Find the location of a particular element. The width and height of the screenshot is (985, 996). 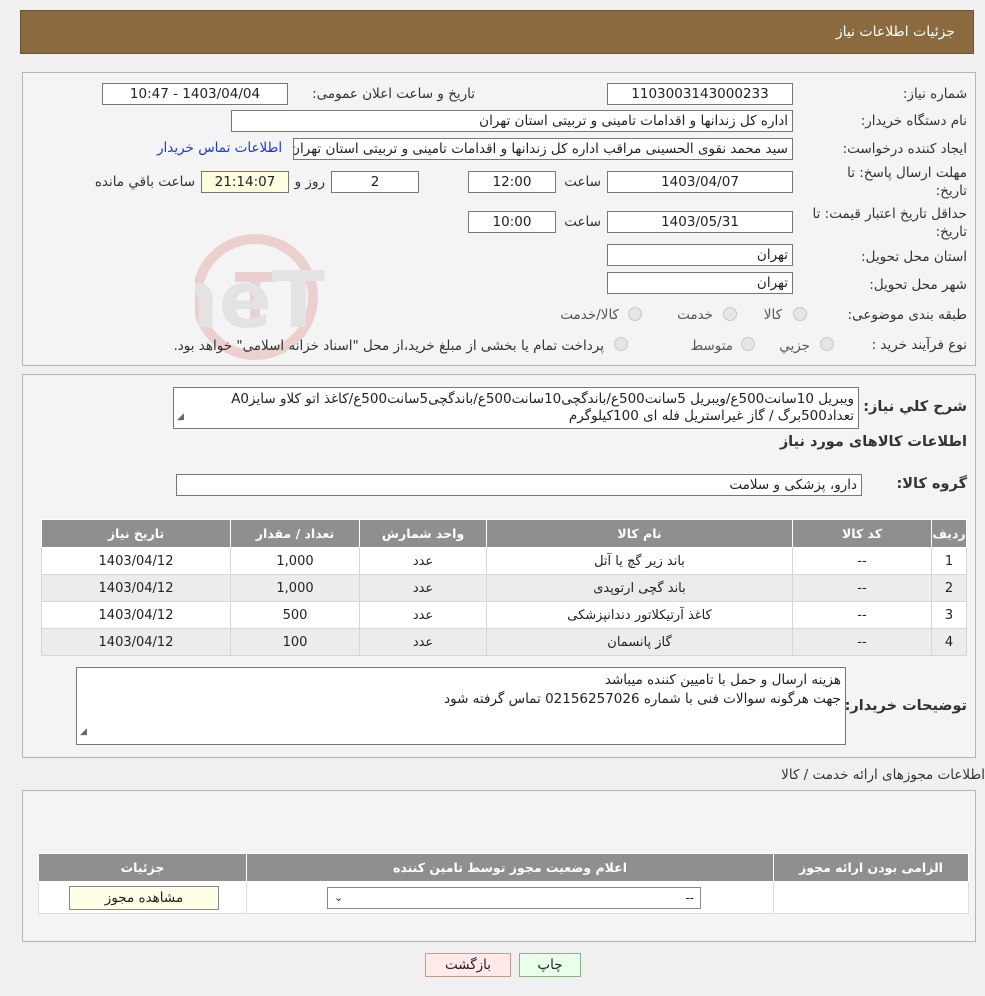

validity-time-field: 10:00 is located at coordinates (512, 222).